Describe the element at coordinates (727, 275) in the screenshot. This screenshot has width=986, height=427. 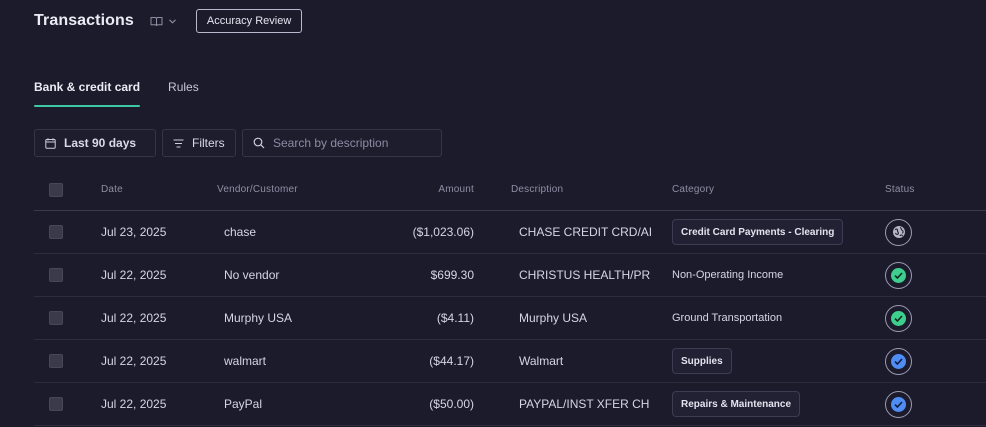
I see `category-label: Non-Operating Income` at that location.